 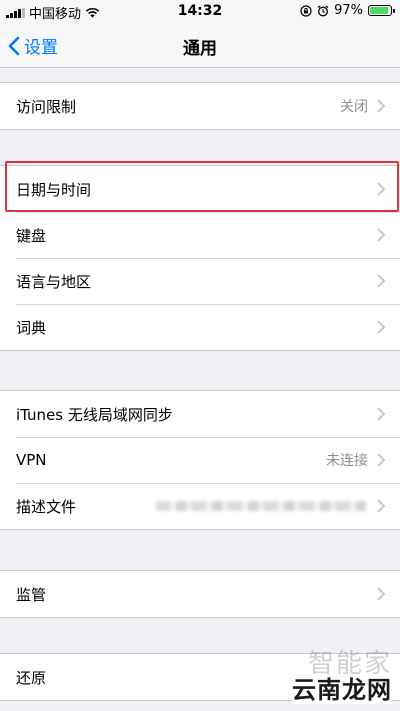 What do you see at coordinates (31, 327) in the screenshot?
I see `row-label: 词典` at bounding box center [31, 327].